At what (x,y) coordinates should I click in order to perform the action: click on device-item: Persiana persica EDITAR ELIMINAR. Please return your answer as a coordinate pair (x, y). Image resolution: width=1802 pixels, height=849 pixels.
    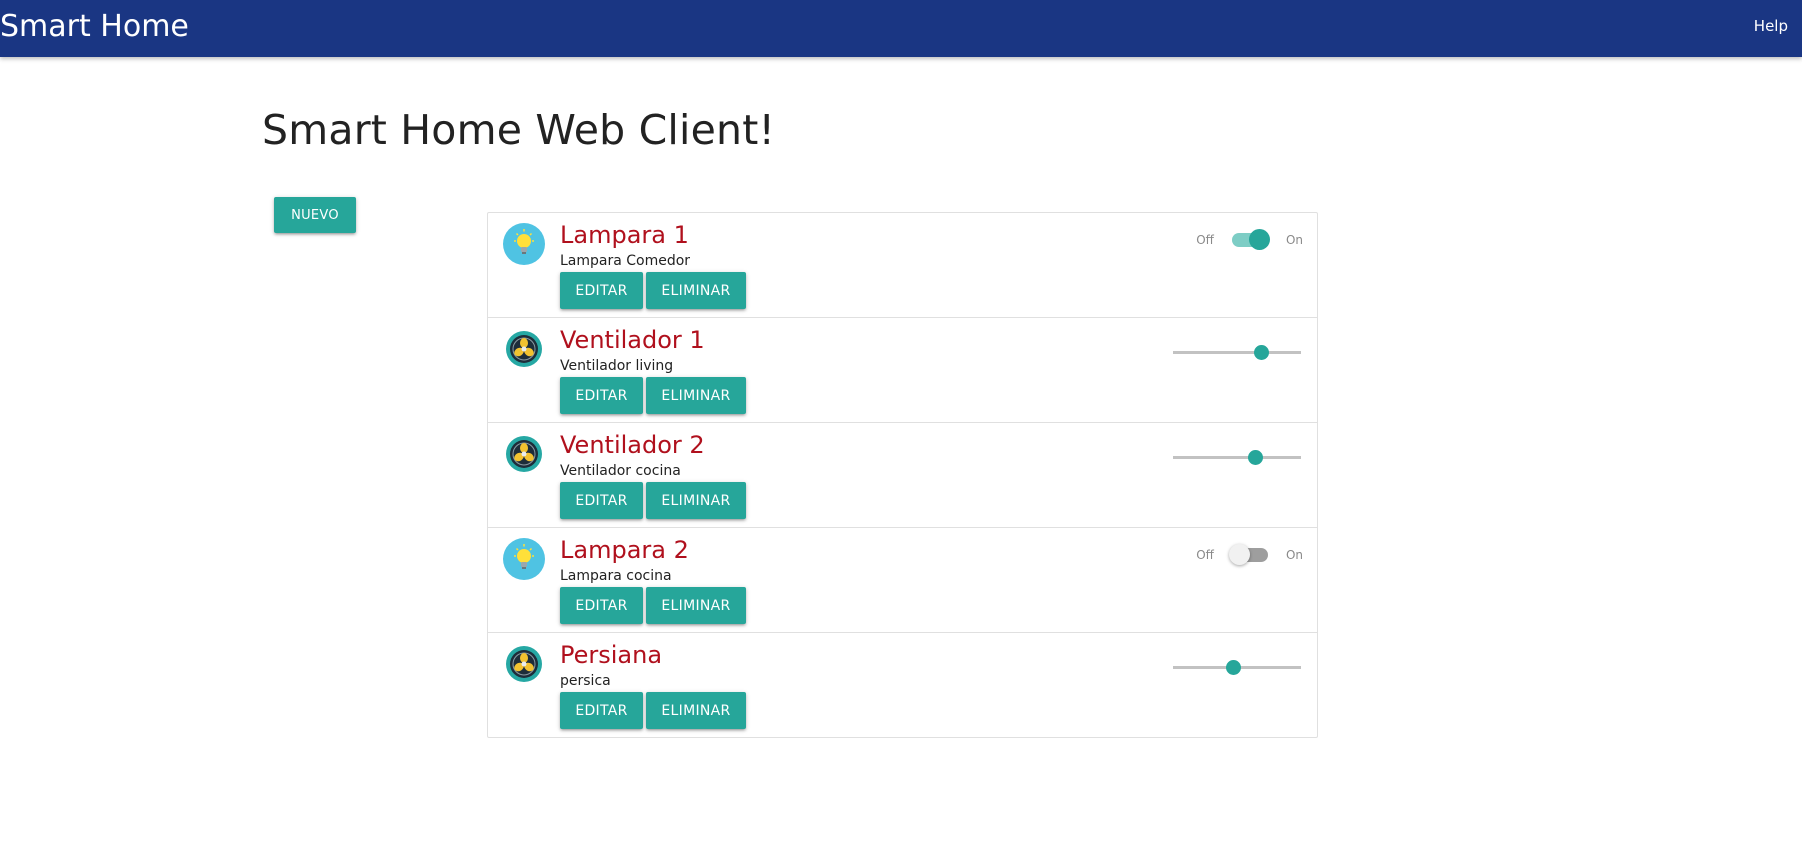
    Looking at the image, I should click on (902, 685).